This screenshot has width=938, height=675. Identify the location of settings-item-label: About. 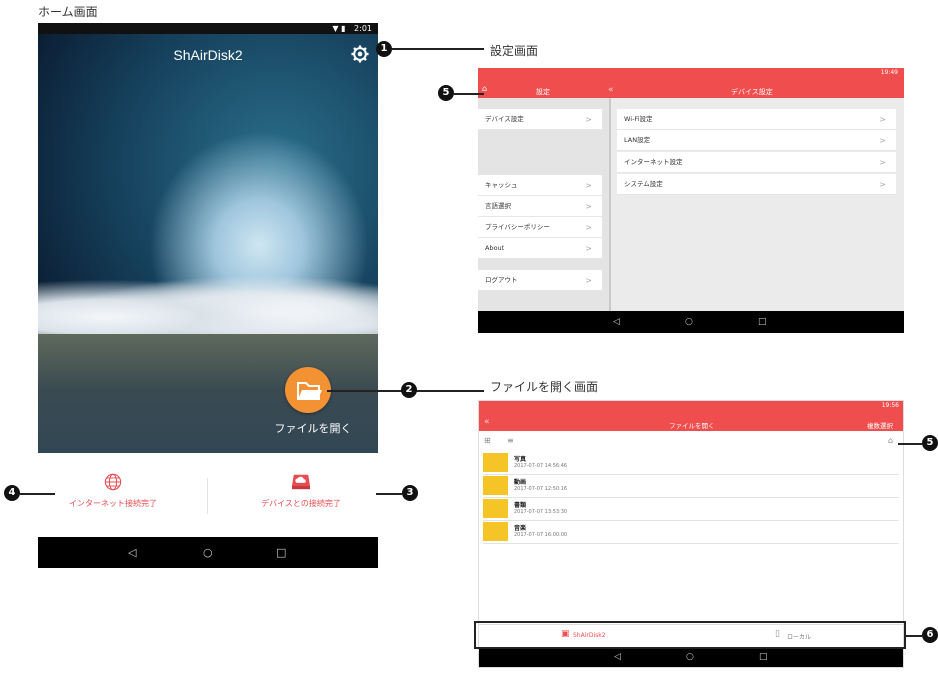
(495, 248).